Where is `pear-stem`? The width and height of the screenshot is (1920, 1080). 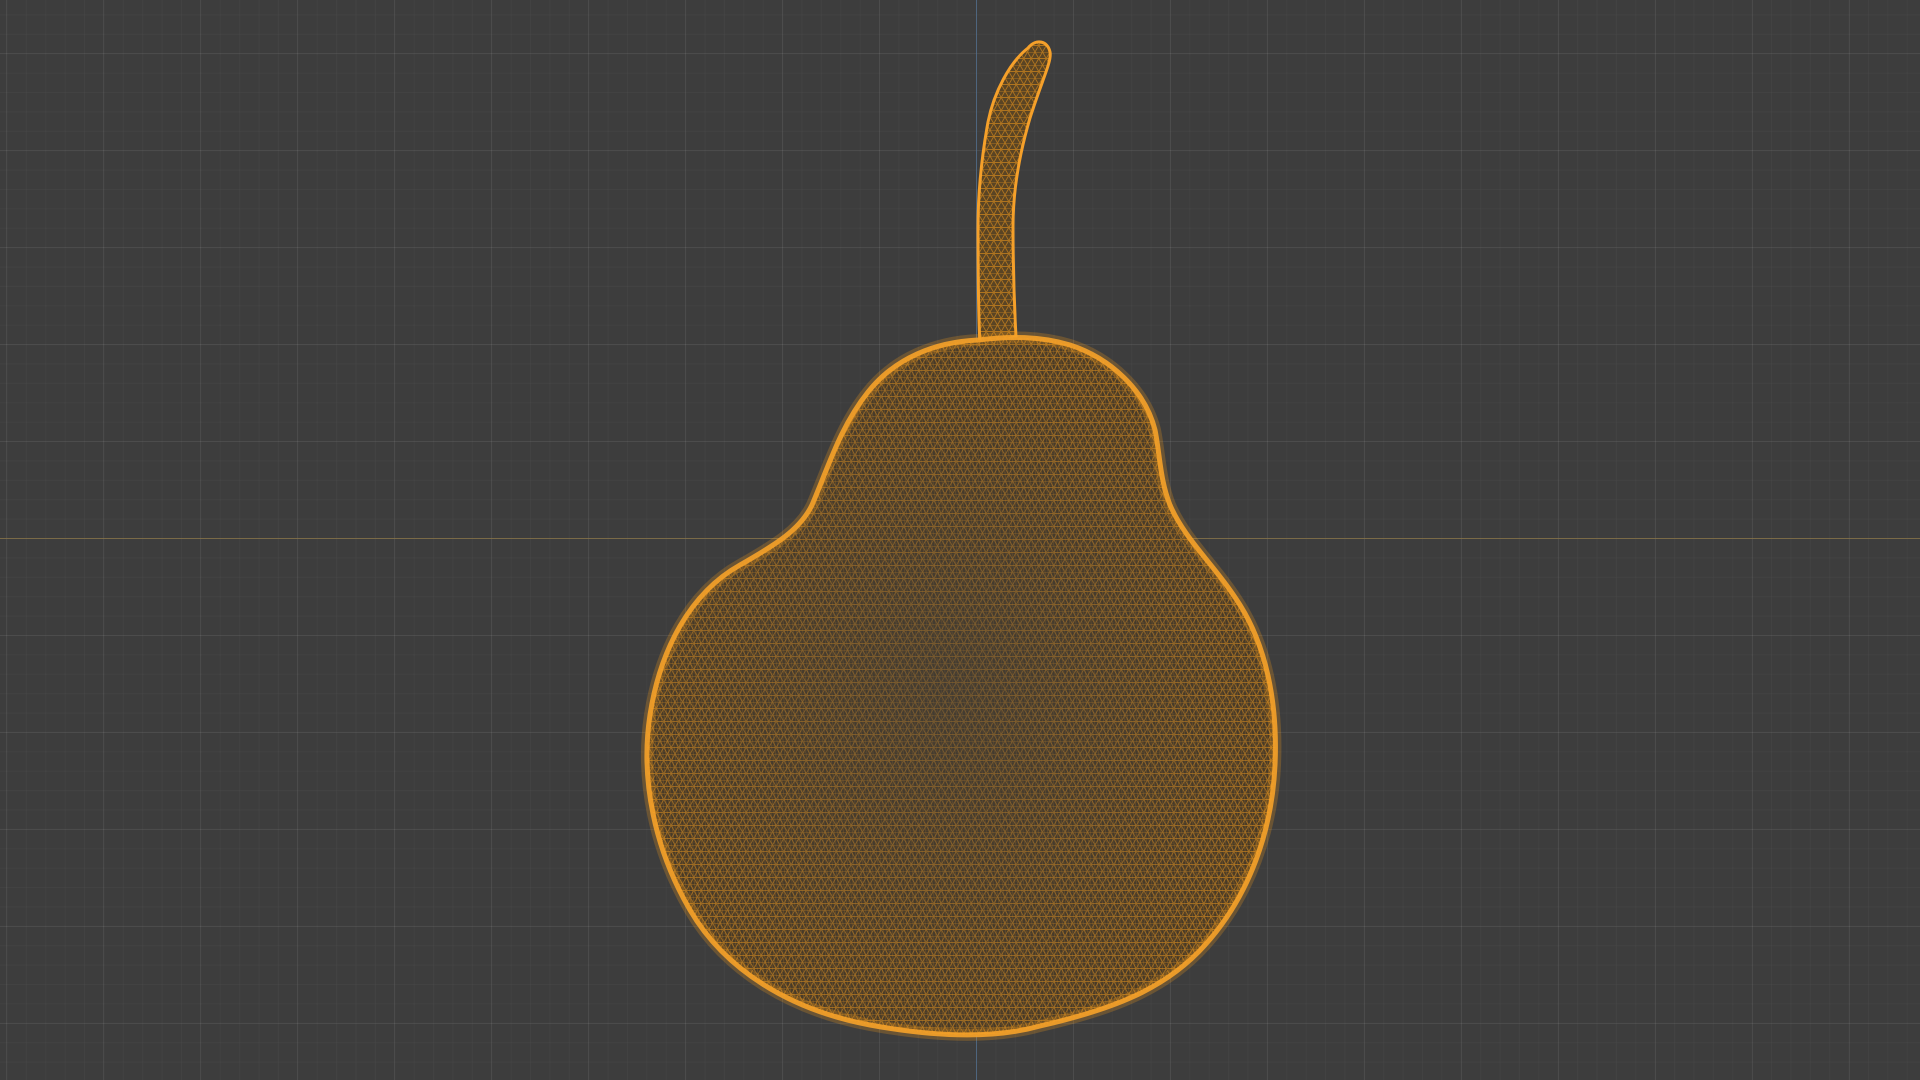
pear-stem is located at coordinates (1014, 194).